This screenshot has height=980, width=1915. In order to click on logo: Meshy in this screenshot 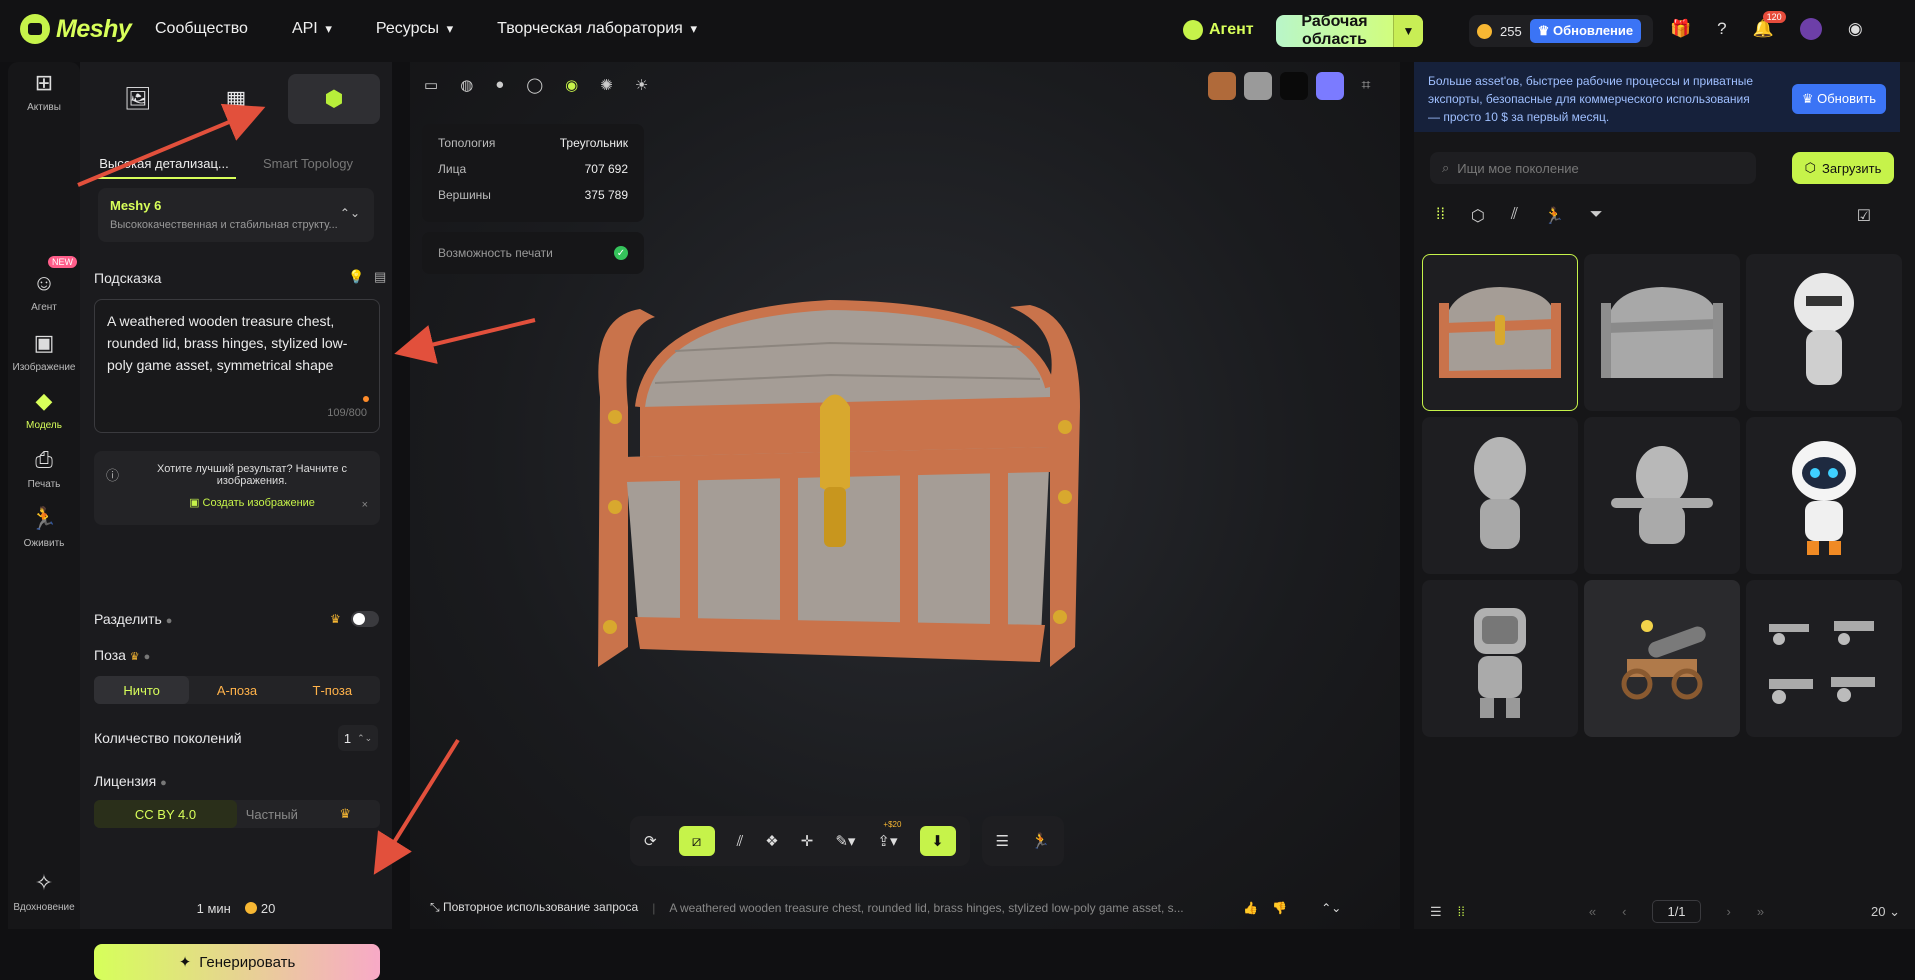, I will do `click(76, 29)`.